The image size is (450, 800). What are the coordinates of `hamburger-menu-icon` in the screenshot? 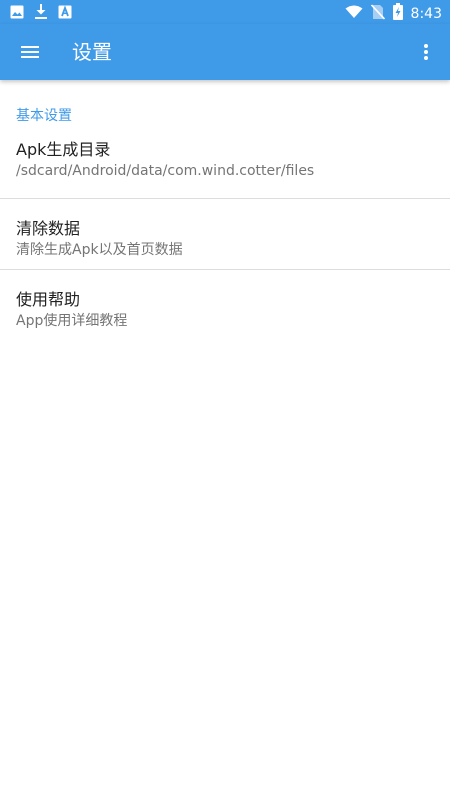 It's located at (30, 52).